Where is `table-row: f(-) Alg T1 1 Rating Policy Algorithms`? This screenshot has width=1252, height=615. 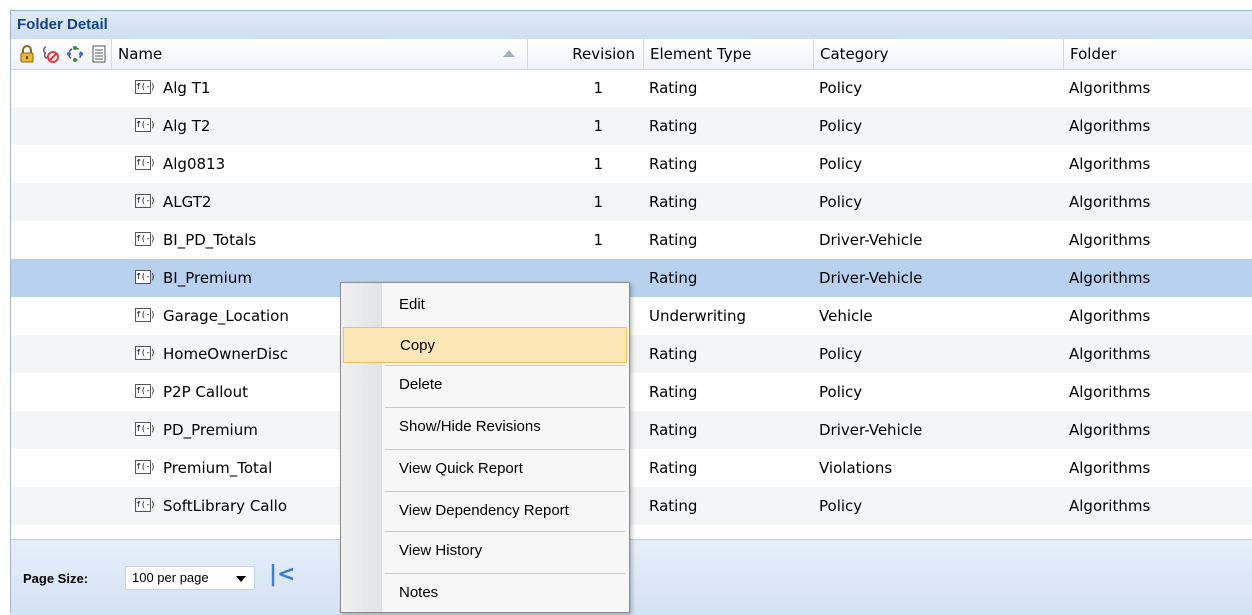 table-row: f(-) Alg T1 1 Rating Policy Algorithms is located at coordinates (631, 88).